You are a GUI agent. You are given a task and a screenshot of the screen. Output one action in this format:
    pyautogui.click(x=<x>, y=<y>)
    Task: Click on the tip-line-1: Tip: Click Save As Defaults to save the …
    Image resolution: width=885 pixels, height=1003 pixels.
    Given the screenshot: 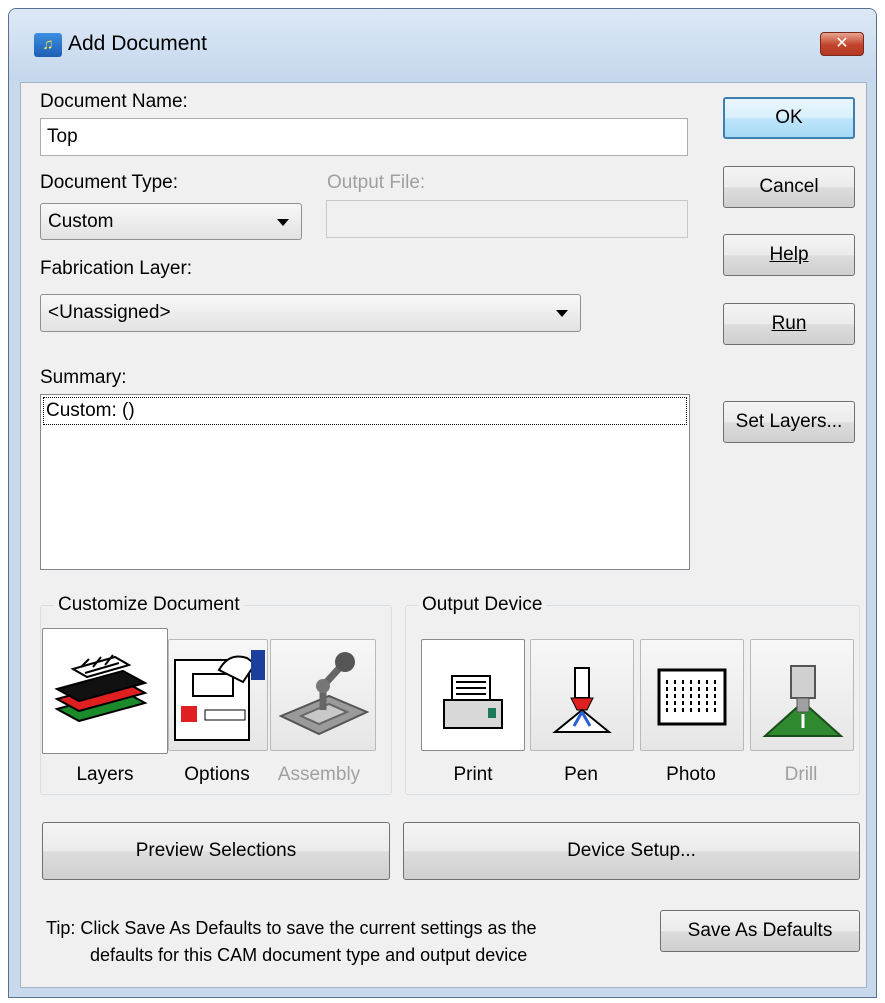 What is the action you would take?
    pyautogui.click(x=291, y=928)
    